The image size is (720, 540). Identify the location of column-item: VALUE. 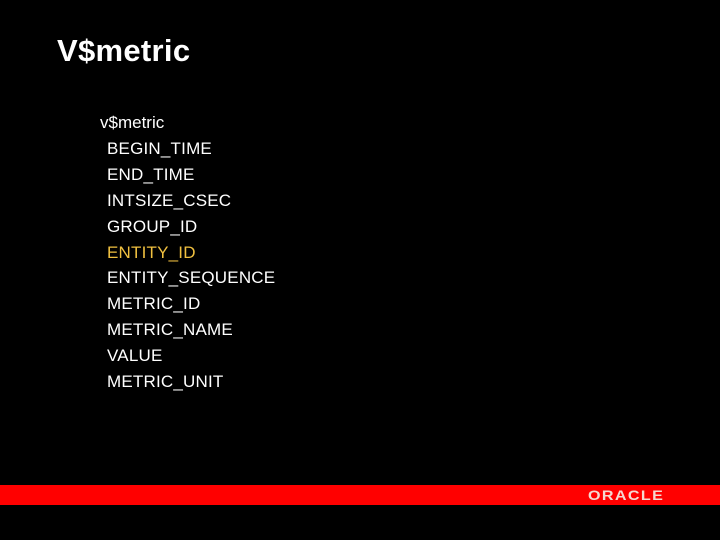
(135, 356).